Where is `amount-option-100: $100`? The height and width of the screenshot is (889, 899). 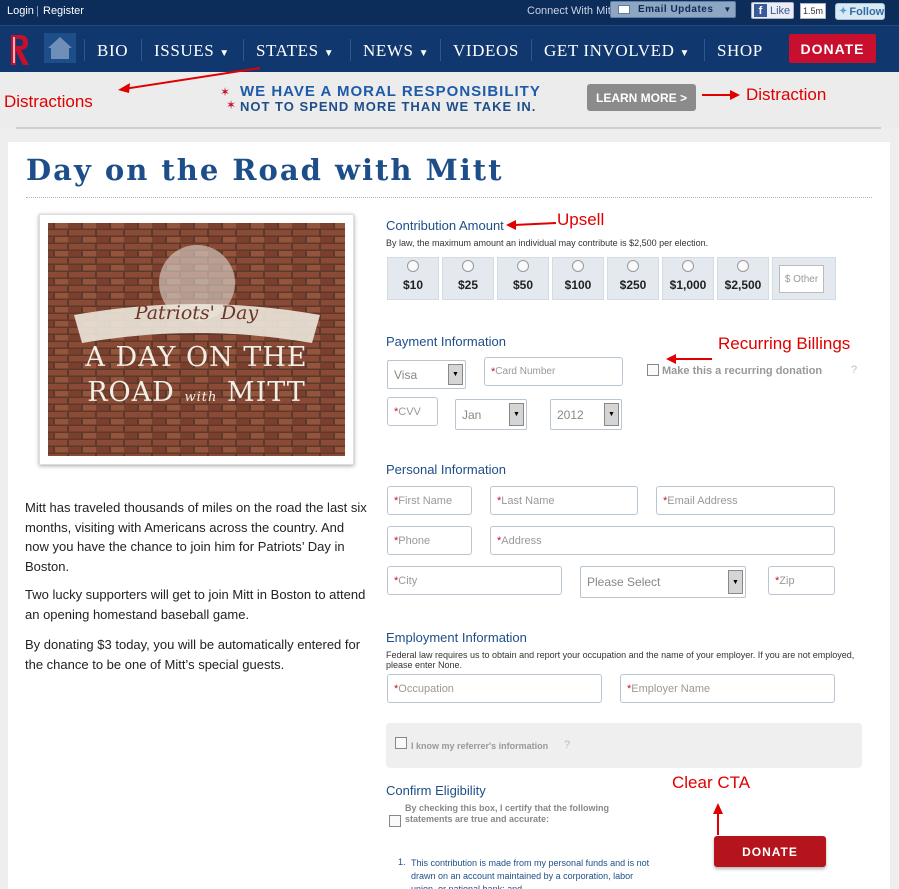 amount-option-100: $100 is located at coordinates (578, 278).